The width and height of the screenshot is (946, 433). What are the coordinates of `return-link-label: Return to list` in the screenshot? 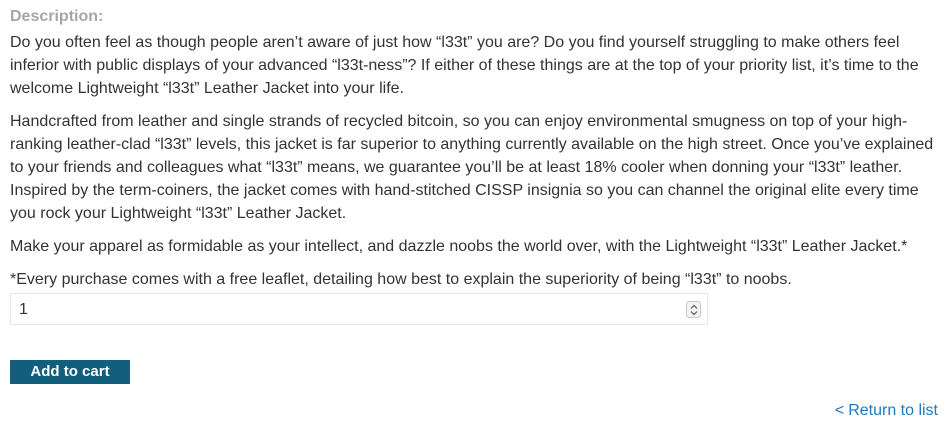 It's located at (893, 410).